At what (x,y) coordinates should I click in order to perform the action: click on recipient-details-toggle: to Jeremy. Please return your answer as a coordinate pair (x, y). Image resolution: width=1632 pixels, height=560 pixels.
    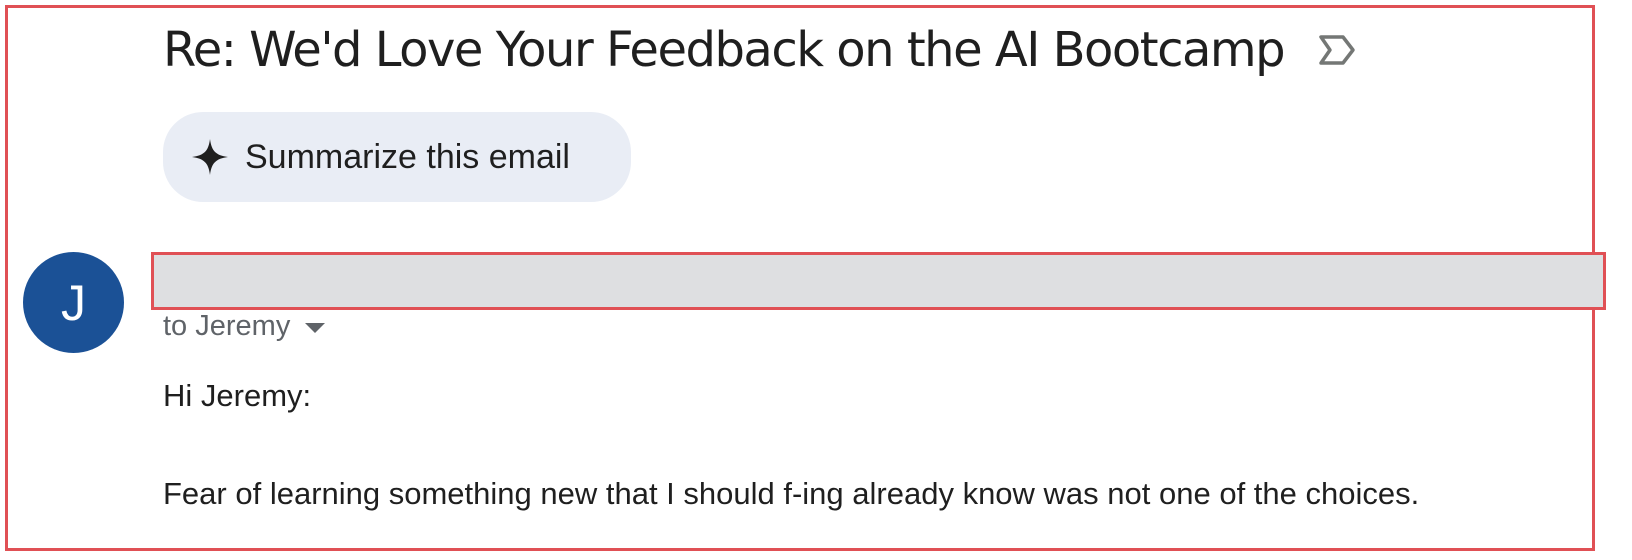
    Looking at the image, I should click on (244, 326).